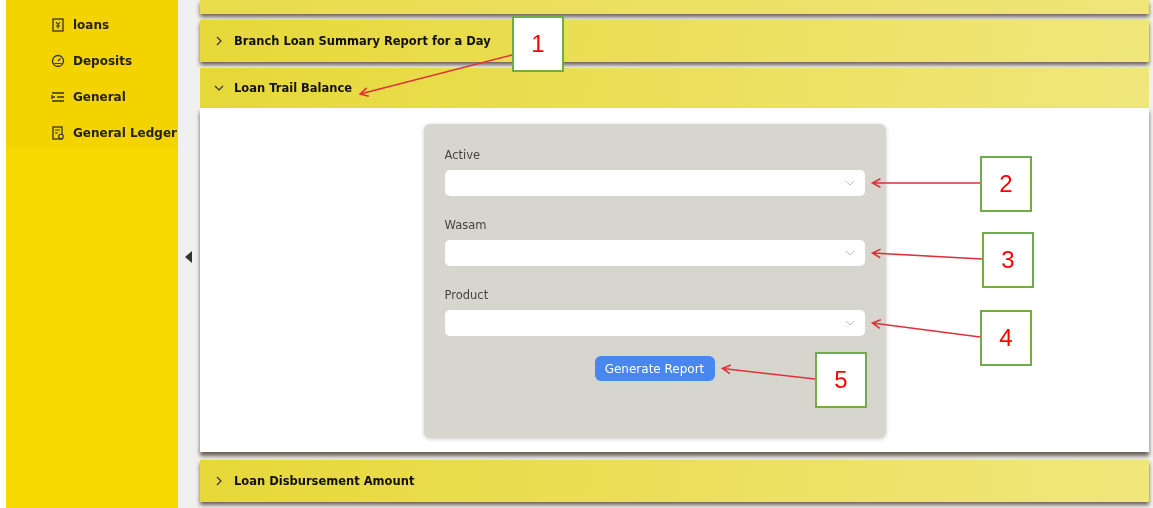 The image size is (1153, 508). Describe the element at coordinates (1008, 260) in the screenshot. I see `callout-box: 3` at that location.